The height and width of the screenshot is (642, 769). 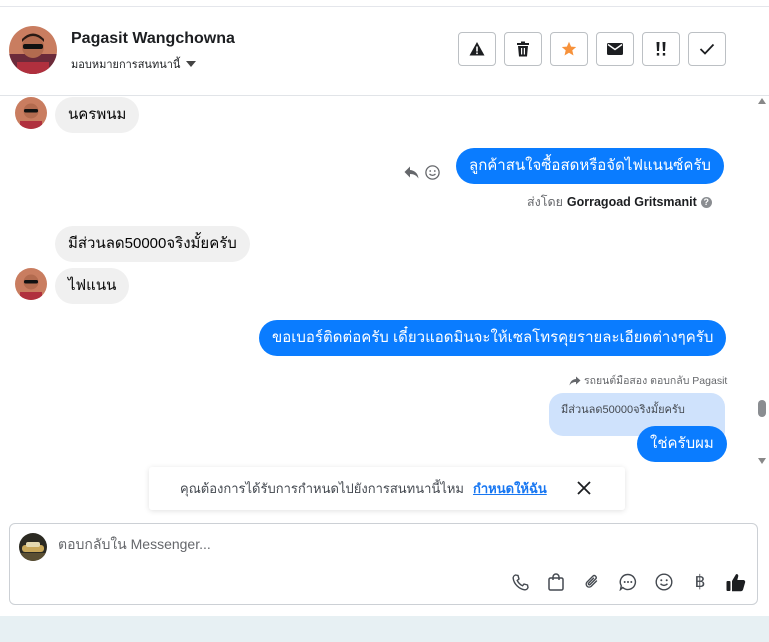 I want to click on page-footer-band, so click(x=384, y=629).